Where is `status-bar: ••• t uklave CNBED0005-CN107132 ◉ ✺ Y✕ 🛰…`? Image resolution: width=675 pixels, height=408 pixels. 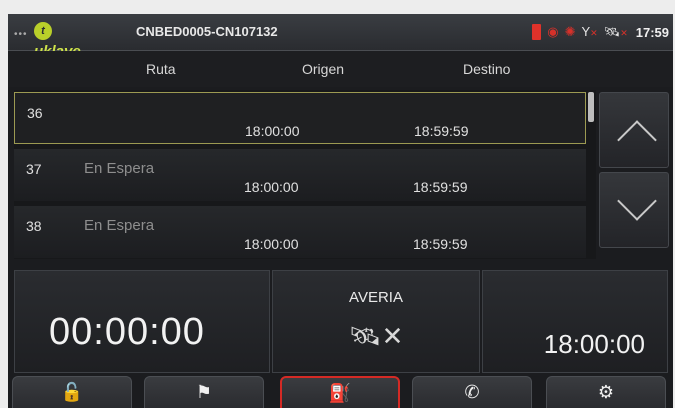
status-bar: ••• t uklave CNBED0005-CN107132 ◉ ✺ Y✕ 🛰… is located at coordinates (340, 37).